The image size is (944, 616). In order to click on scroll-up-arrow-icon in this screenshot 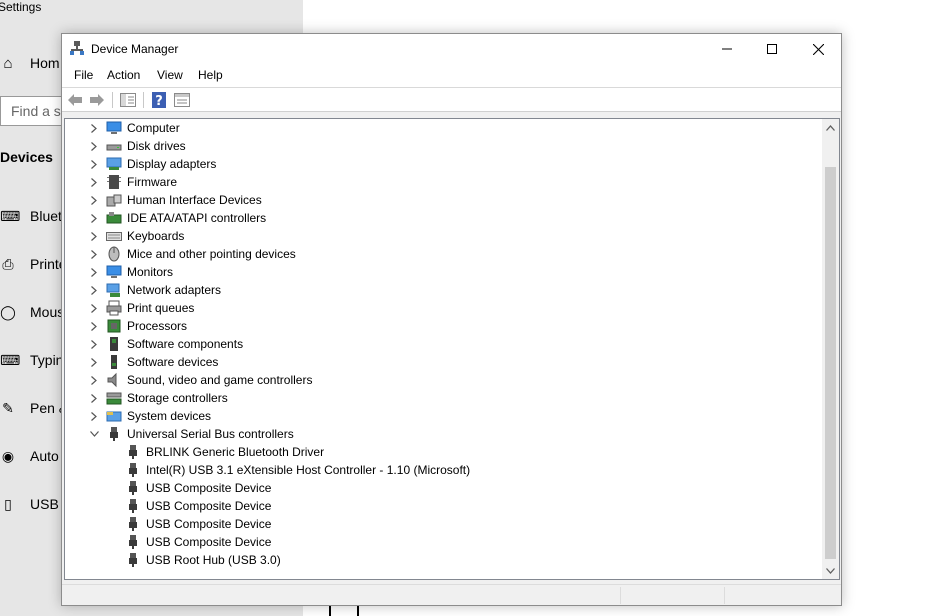, I will do `click(830, 127)`.